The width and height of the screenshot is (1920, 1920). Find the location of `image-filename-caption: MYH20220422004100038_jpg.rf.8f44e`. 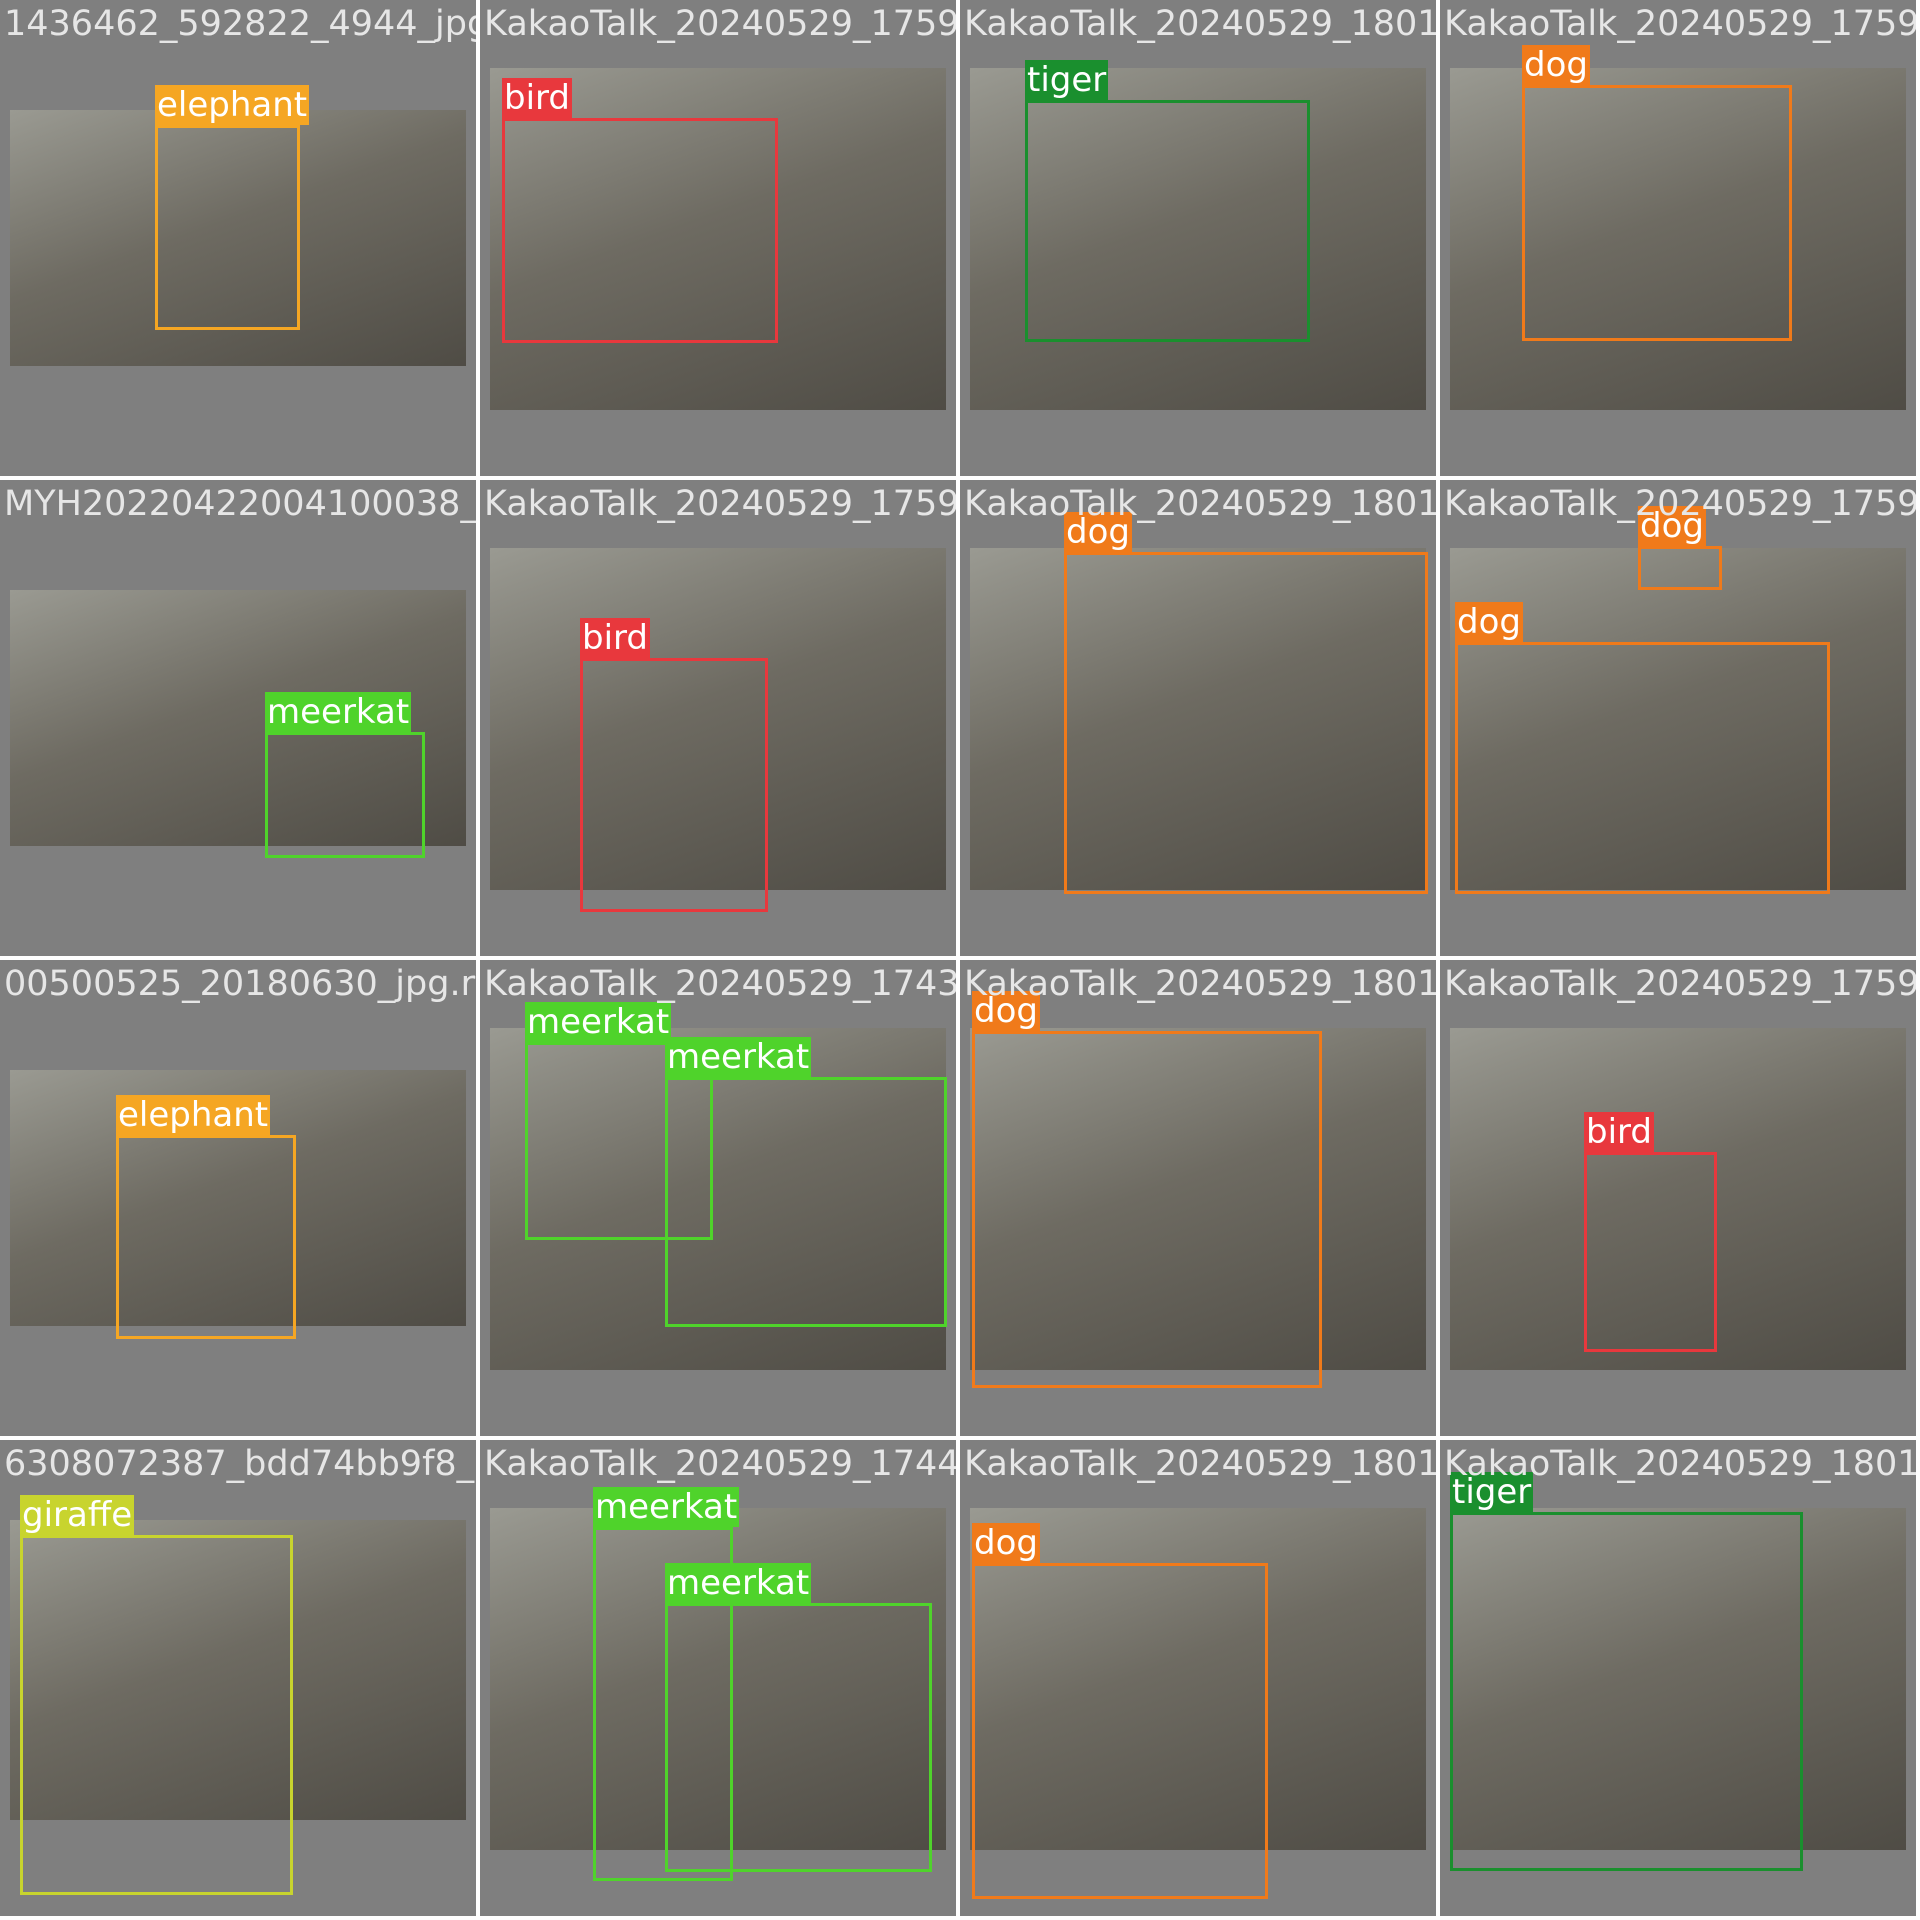

image-filename-caption: MYH20220422004100038_jpg.rf.8f44e is located at coordinates (240, 504).